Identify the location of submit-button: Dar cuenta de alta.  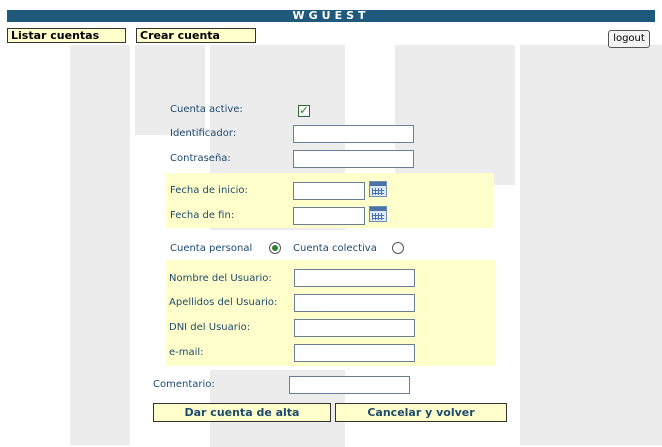
(242, 412).